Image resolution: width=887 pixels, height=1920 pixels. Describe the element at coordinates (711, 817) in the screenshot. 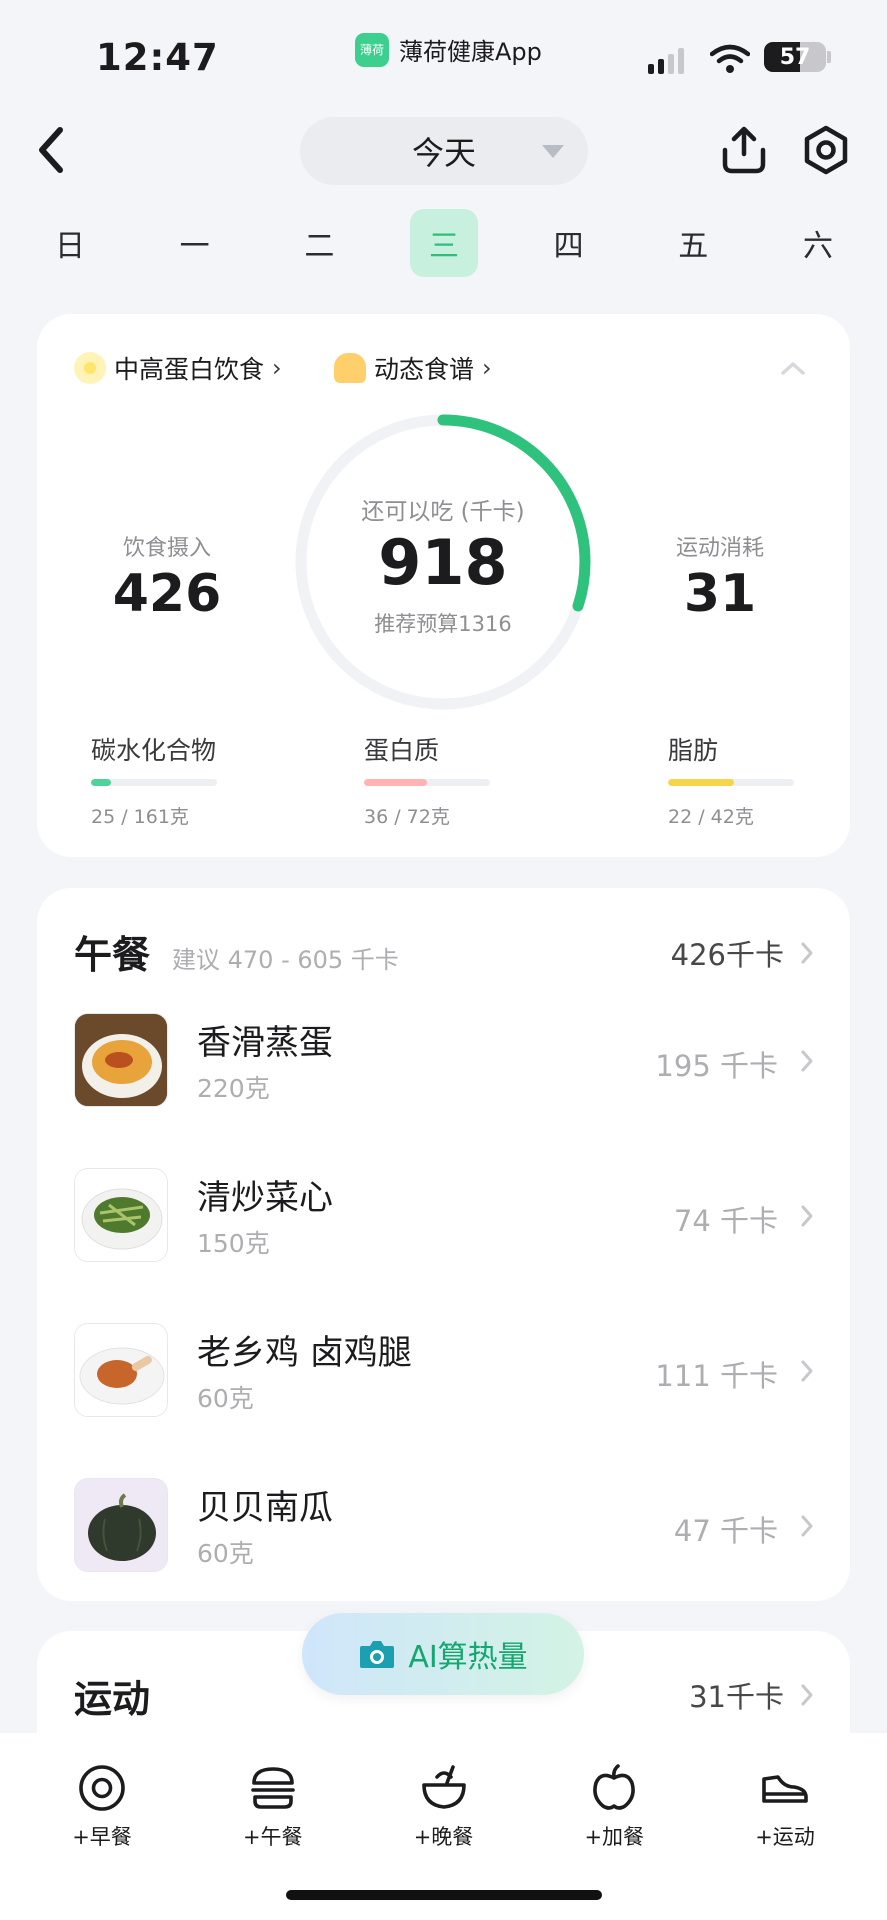

I see `macro-amount: 22 / 42克` at that location.